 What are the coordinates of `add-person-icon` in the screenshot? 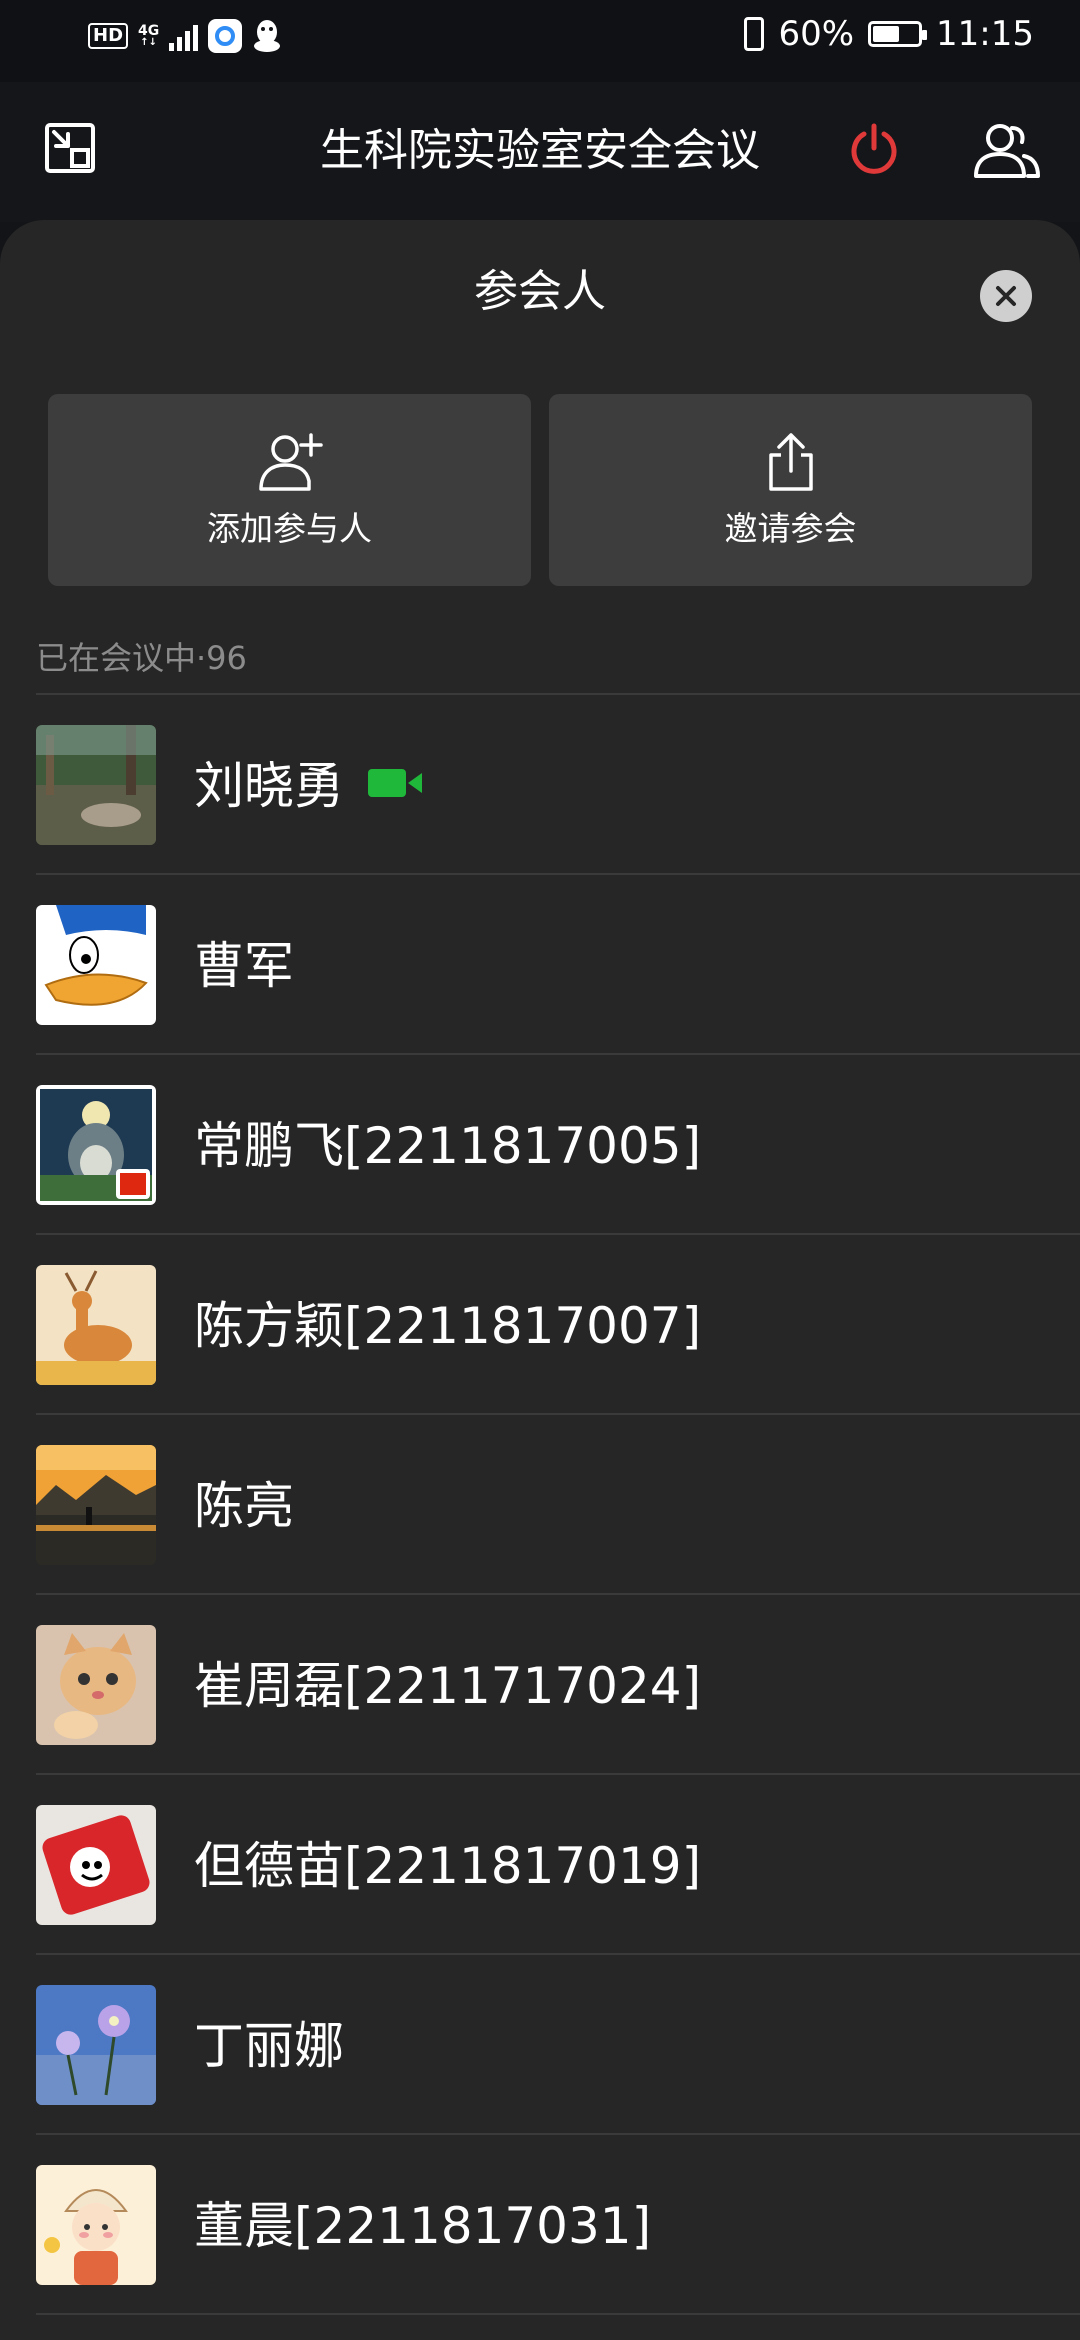 It's located at (290, 462).